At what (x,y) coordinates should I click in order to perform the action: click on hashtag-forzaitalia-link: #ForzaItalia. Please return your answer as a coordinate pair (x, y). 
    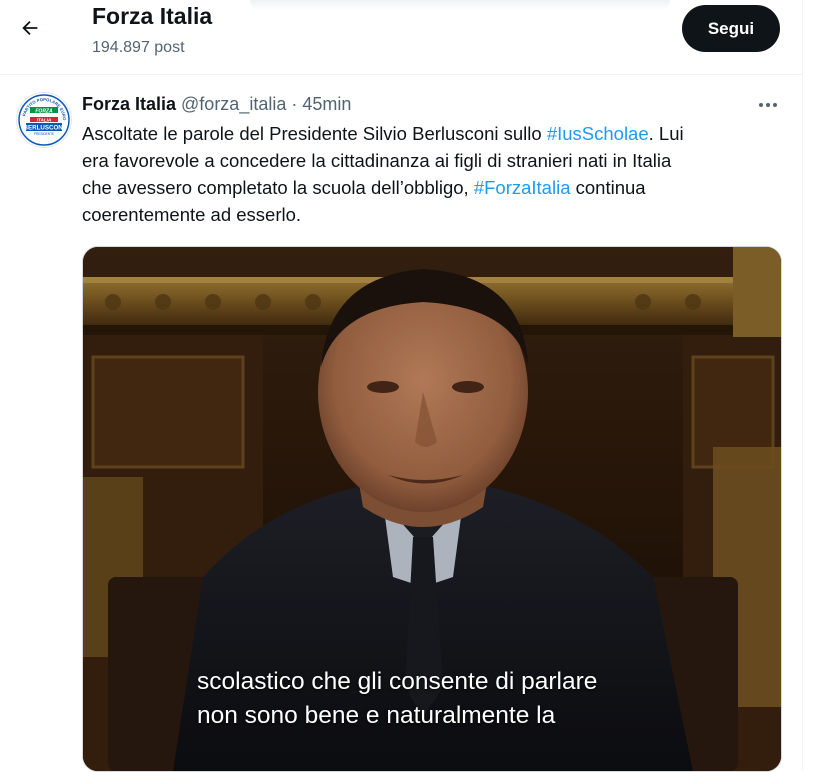
    Looking at the image, I should click on (522, 187).